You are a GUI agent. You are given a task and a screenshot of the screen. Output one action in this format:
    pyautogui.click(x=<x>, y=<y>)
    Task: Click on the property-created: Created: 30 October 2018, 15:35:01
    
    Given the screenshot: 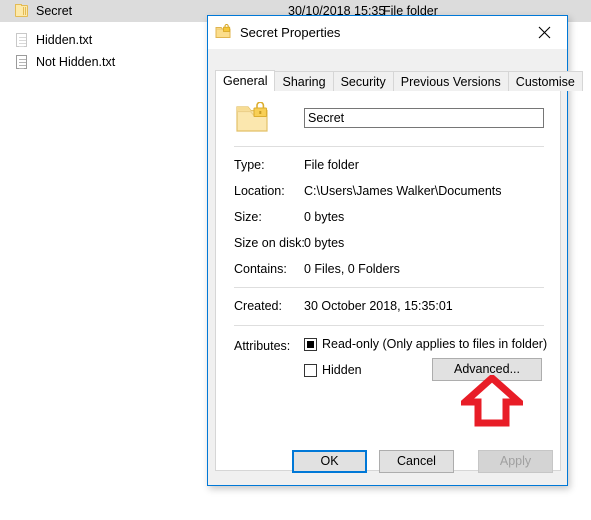 What is the action you would take?
    pyautogui.click(x=388, y=307)
    